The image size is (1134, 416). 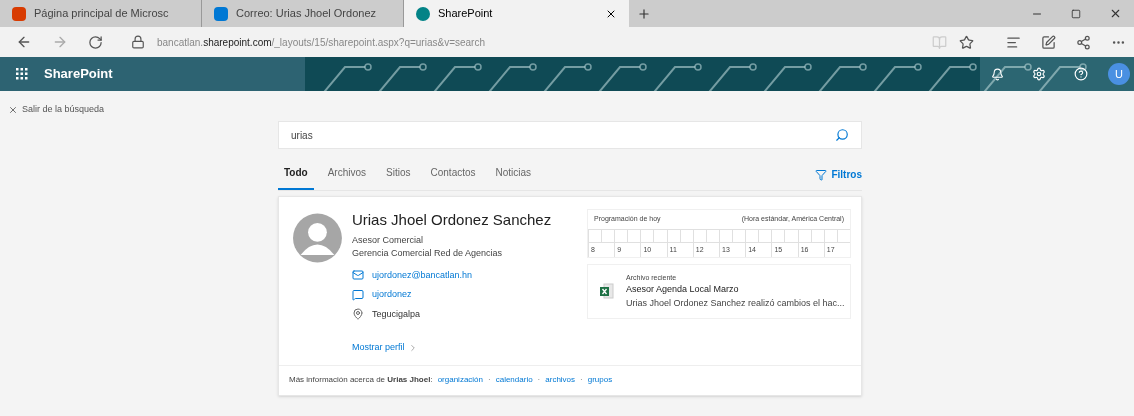 What do you see at coordinates (357, 314) in the screenshot?
I see `location-pin-icon` at bounding box center [357, 314].